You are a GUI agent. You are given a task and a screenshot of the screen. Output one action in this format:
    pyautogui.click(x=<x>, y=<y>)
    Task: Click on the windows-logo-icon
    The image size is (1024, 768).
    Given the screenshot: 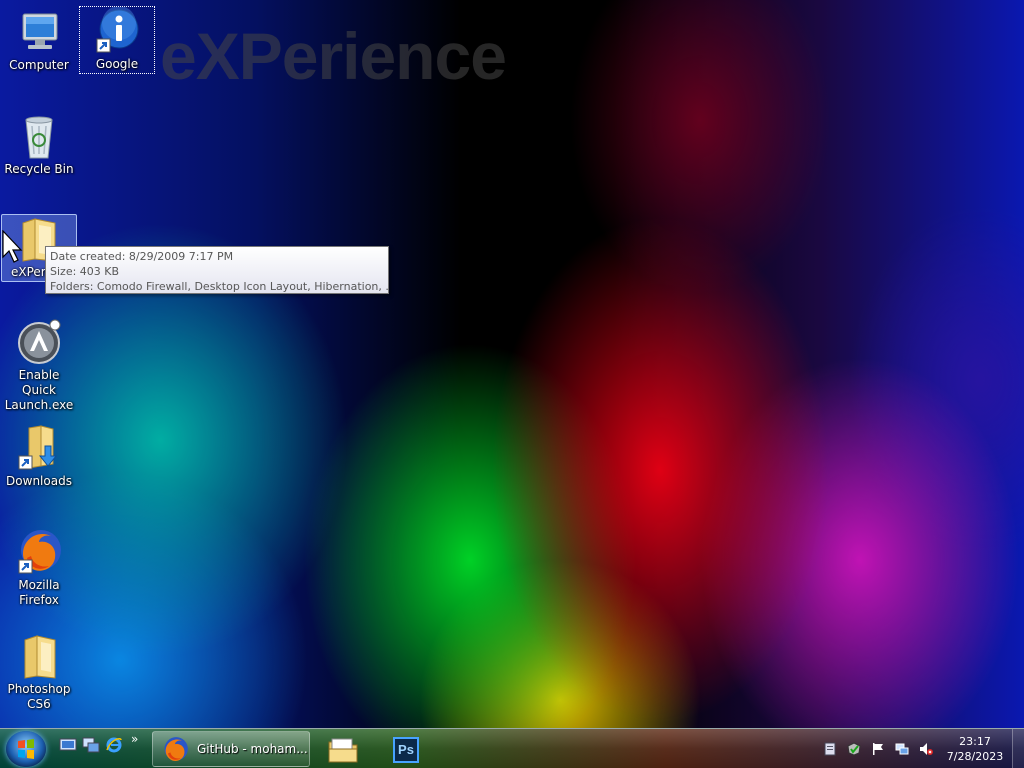 What is the action you would take?
    pyautogui.click(x=26, y=749)
    